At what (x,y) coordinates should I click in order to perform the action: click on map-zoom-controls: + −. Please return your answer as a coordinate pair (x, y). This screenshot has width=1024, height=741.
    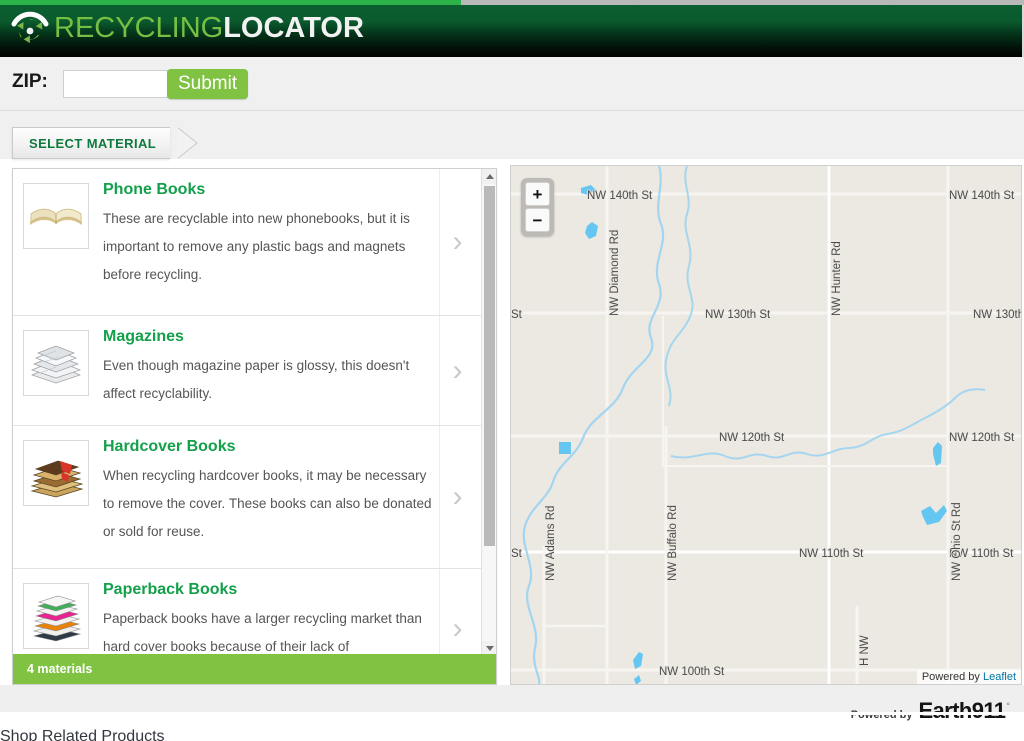
    Looking at the image, I should click on (537, 207).